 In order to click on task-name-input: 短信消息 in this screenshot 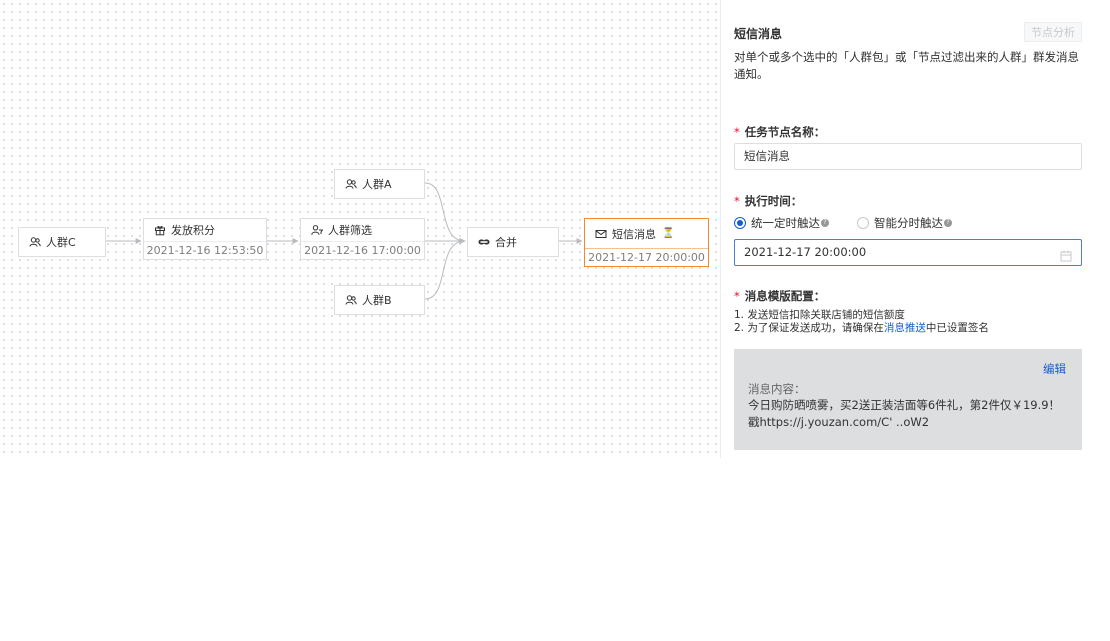, I will do `click(908, 156)`.